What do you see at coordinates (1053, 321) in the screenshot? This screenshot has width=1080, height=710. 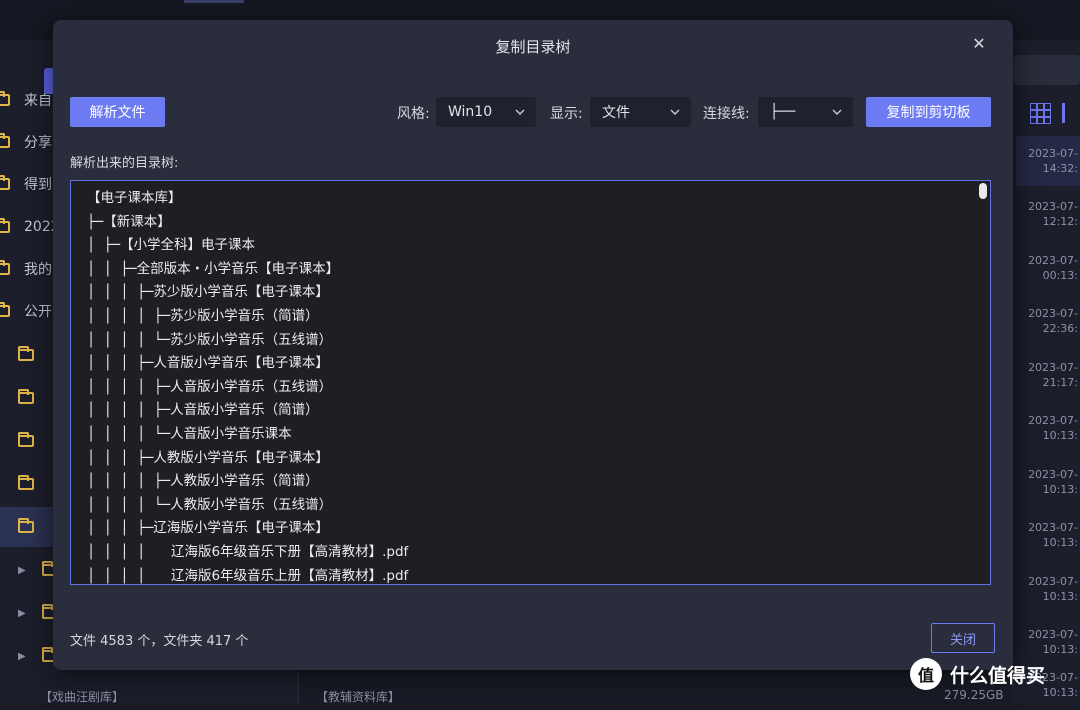 I see `date-cell: 2023-07- 22:36:` at bounding box center [1053, 321].